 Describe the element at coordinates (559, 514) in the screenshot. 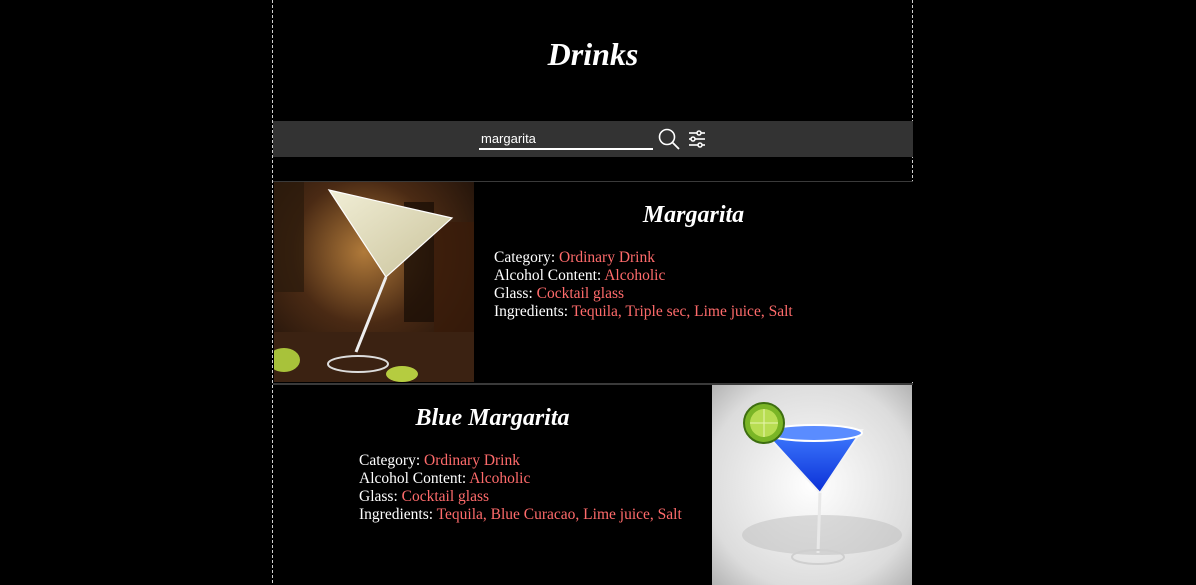

I see `ingredients-value: Tequila, Blue Curacao, Lime juice, Salt` at that location.